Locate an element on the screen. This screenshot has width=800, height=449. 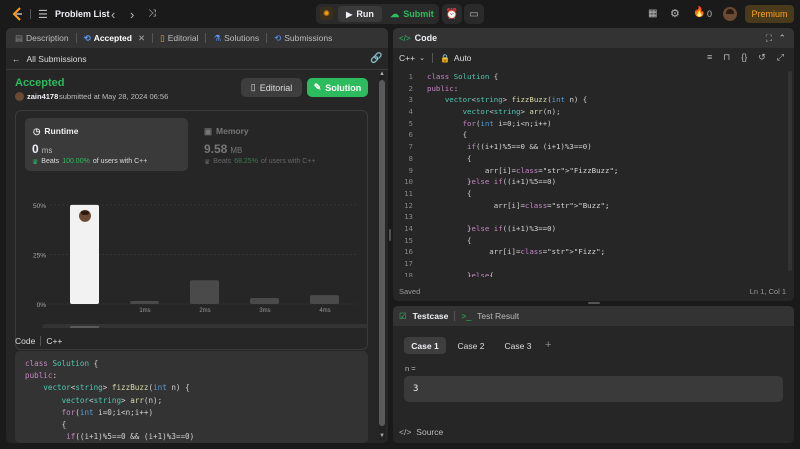
next-problem-icon: › is located at coordinates (132, 14).